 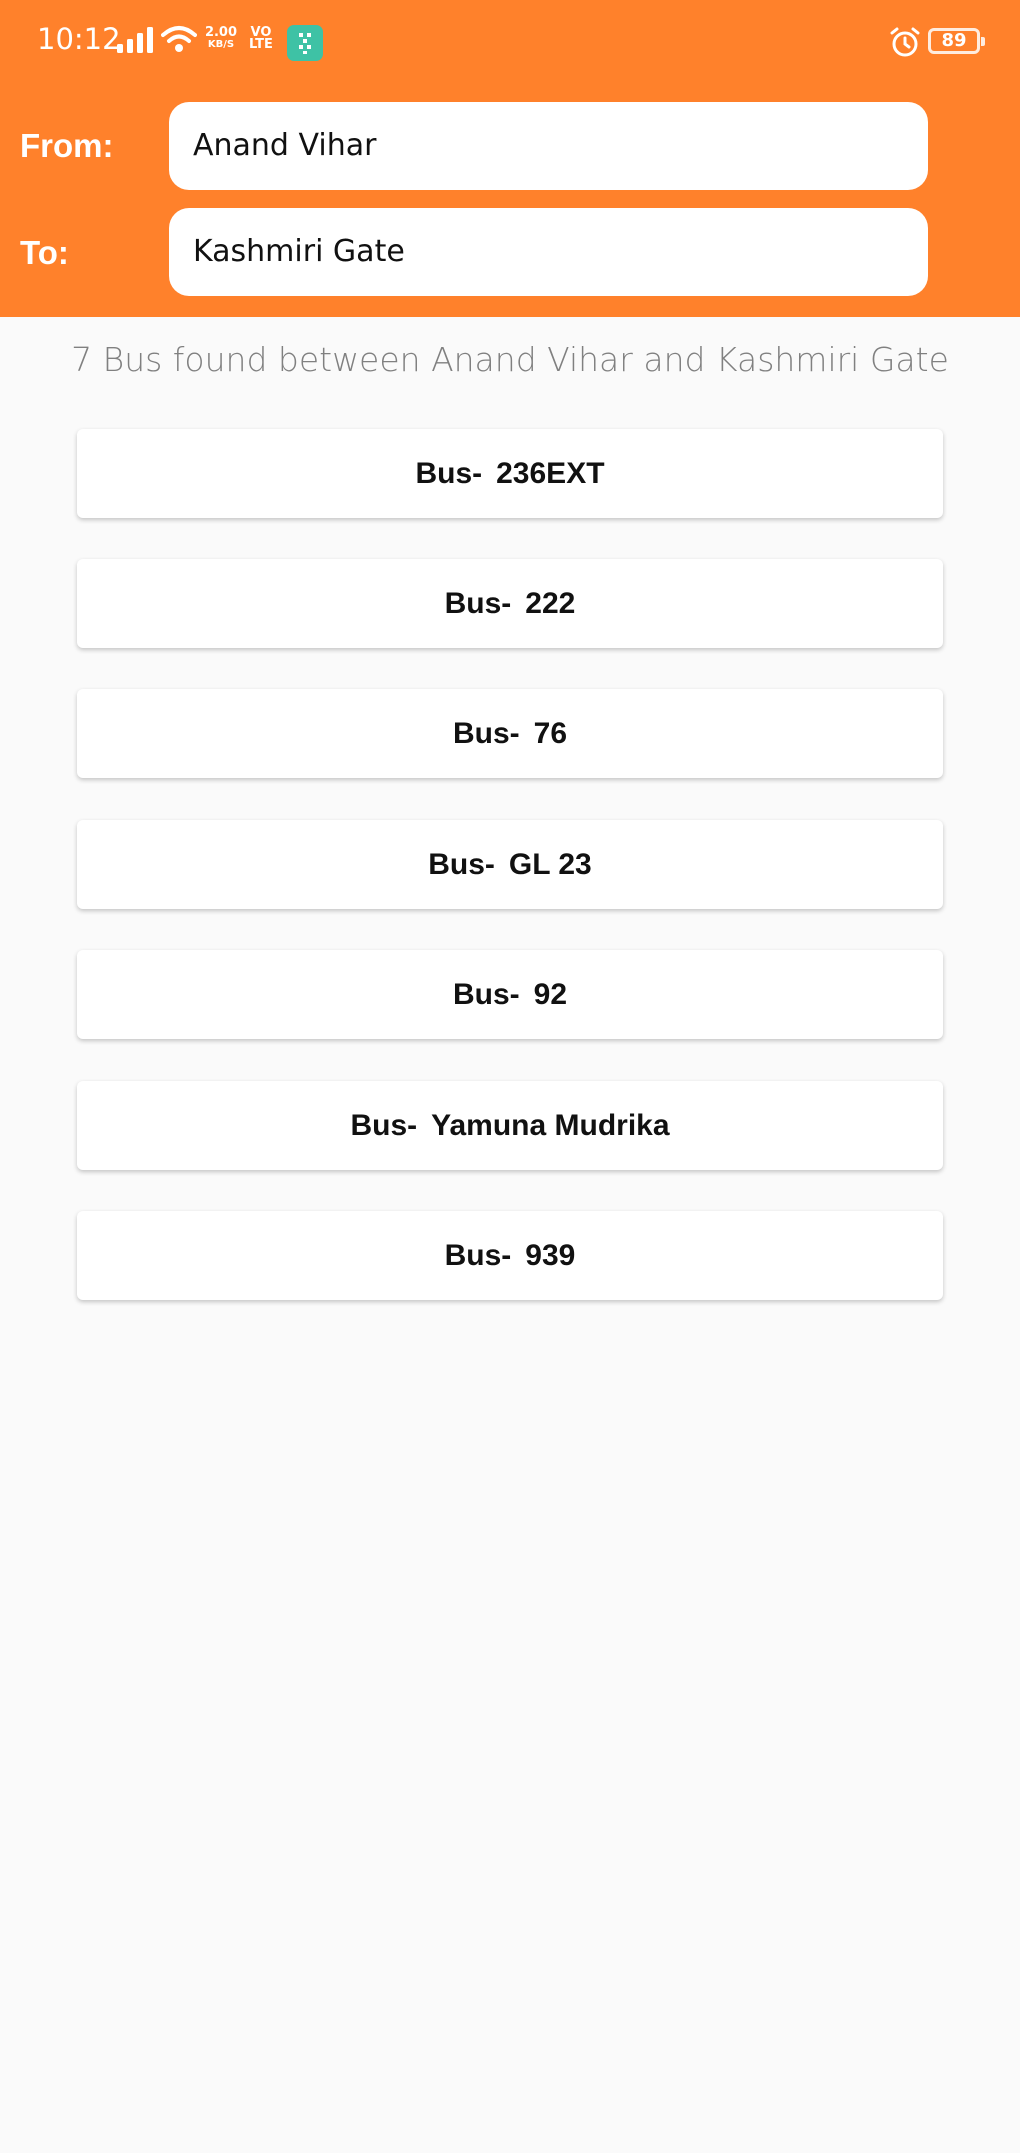 What do you see at coordinates (550, 473) in the screenshot?
I see `bus-number: 236EXT` at bounding box center [550, 473].